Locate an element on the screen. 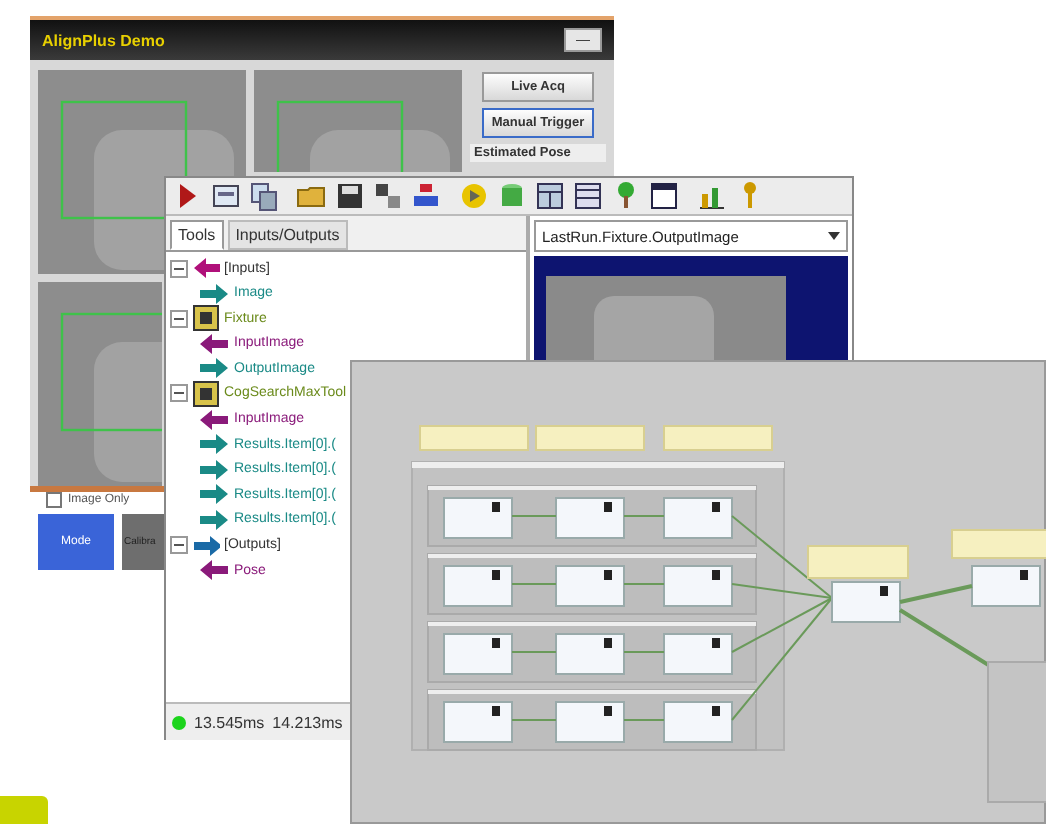  run-icon is located at coordinates (474, 196).